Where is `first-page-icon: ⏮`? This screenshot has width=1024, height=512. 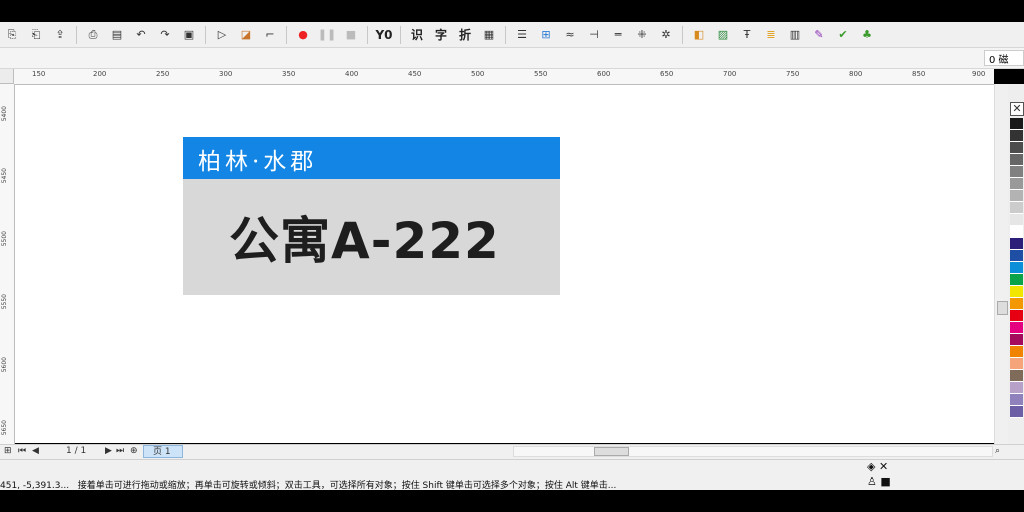 first-page-icon: ⏮ is located at coordinates (22, 451).